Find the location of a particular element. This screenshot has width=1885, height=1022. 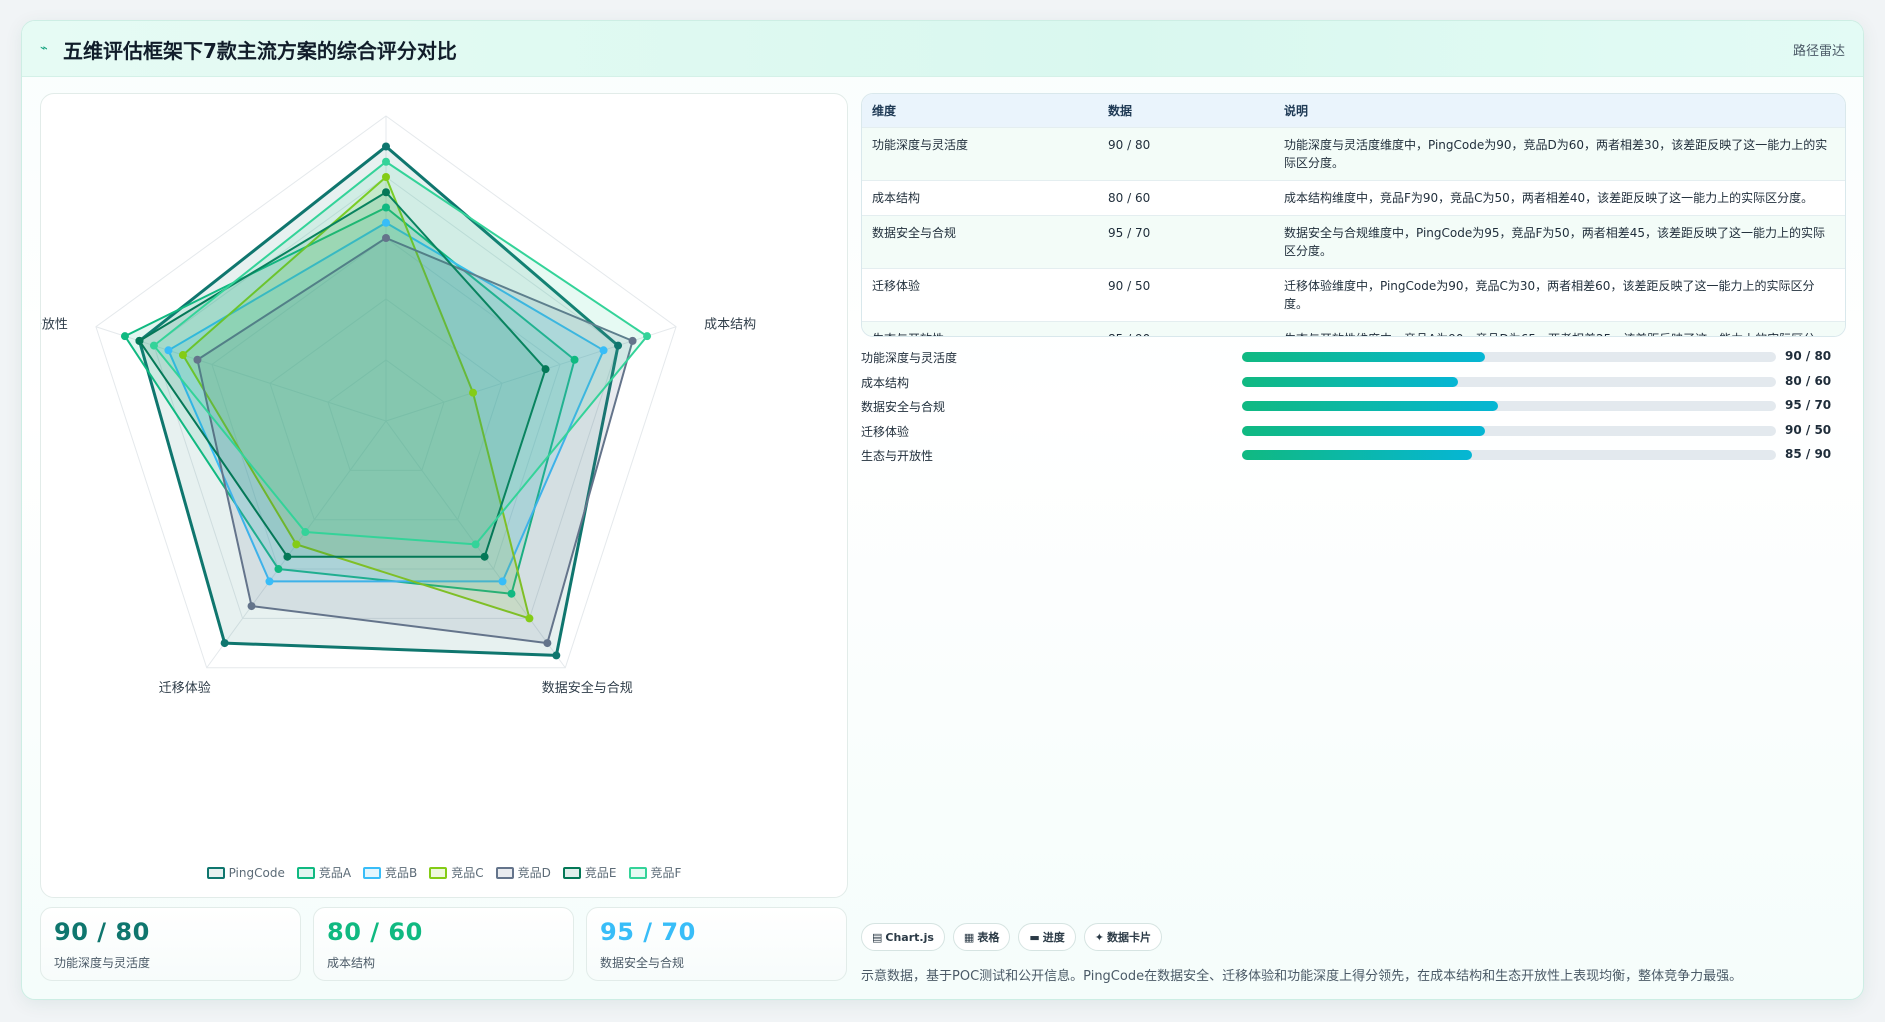

progress-row: 数据安全与合规 95 / 70 is located at coordinates (1353, 410).